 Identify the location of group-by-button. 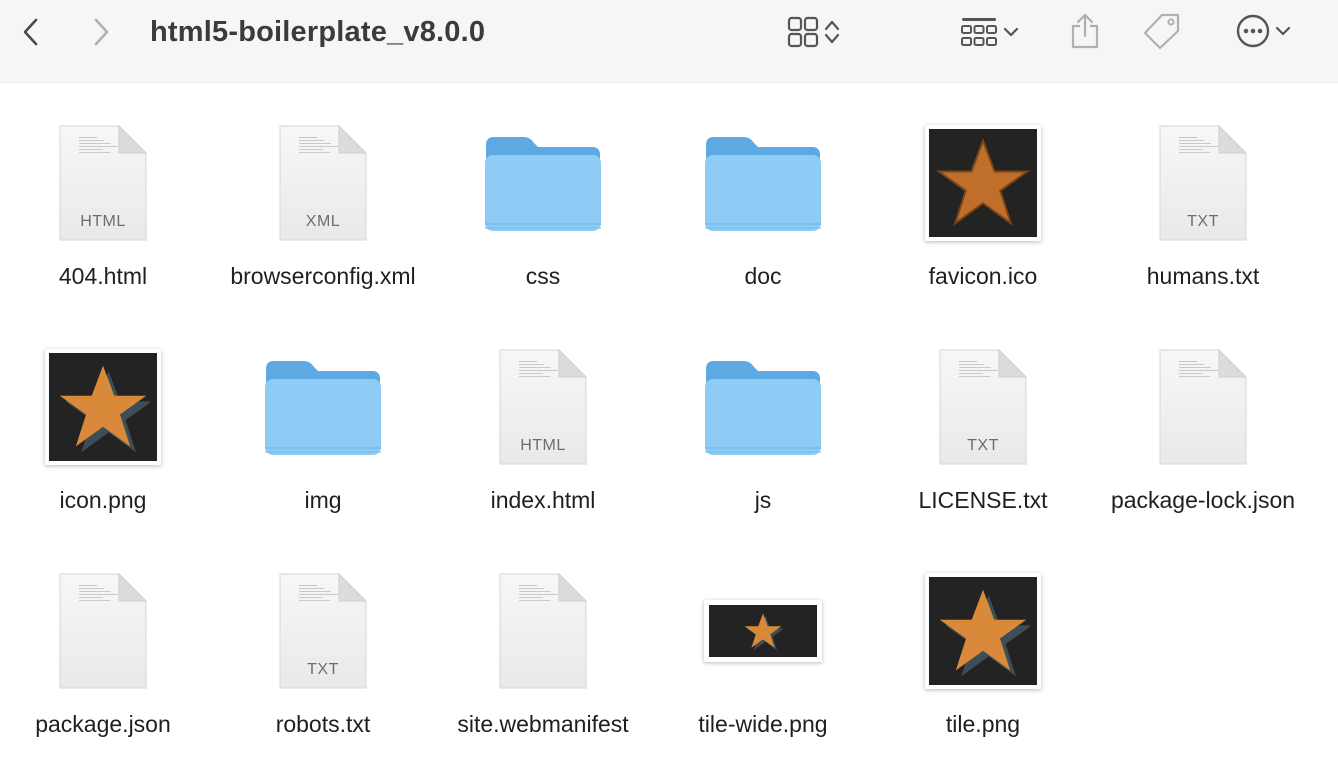
(990, 32).